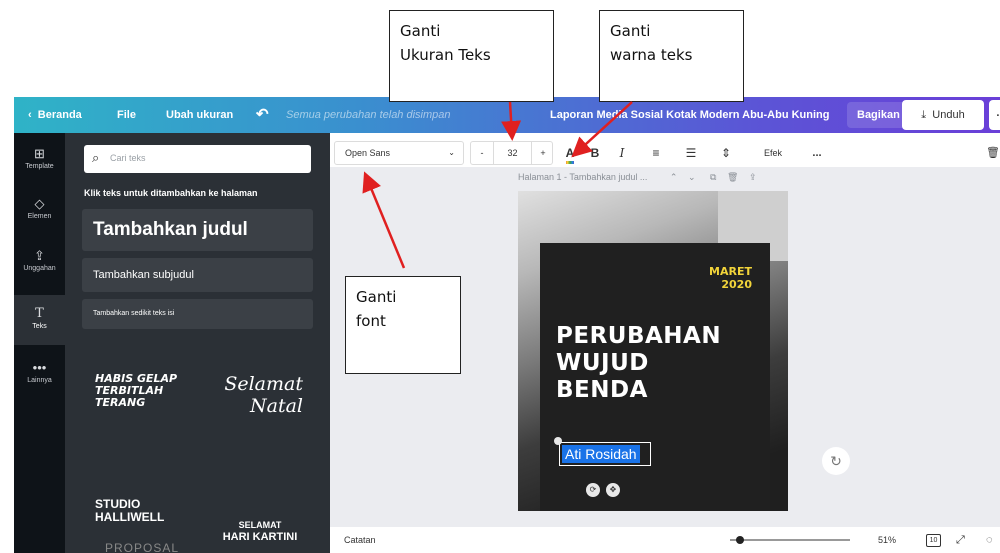 This screenshot has height=553, width=1000. I want to click on annotation-arrows, so click(497, 185).